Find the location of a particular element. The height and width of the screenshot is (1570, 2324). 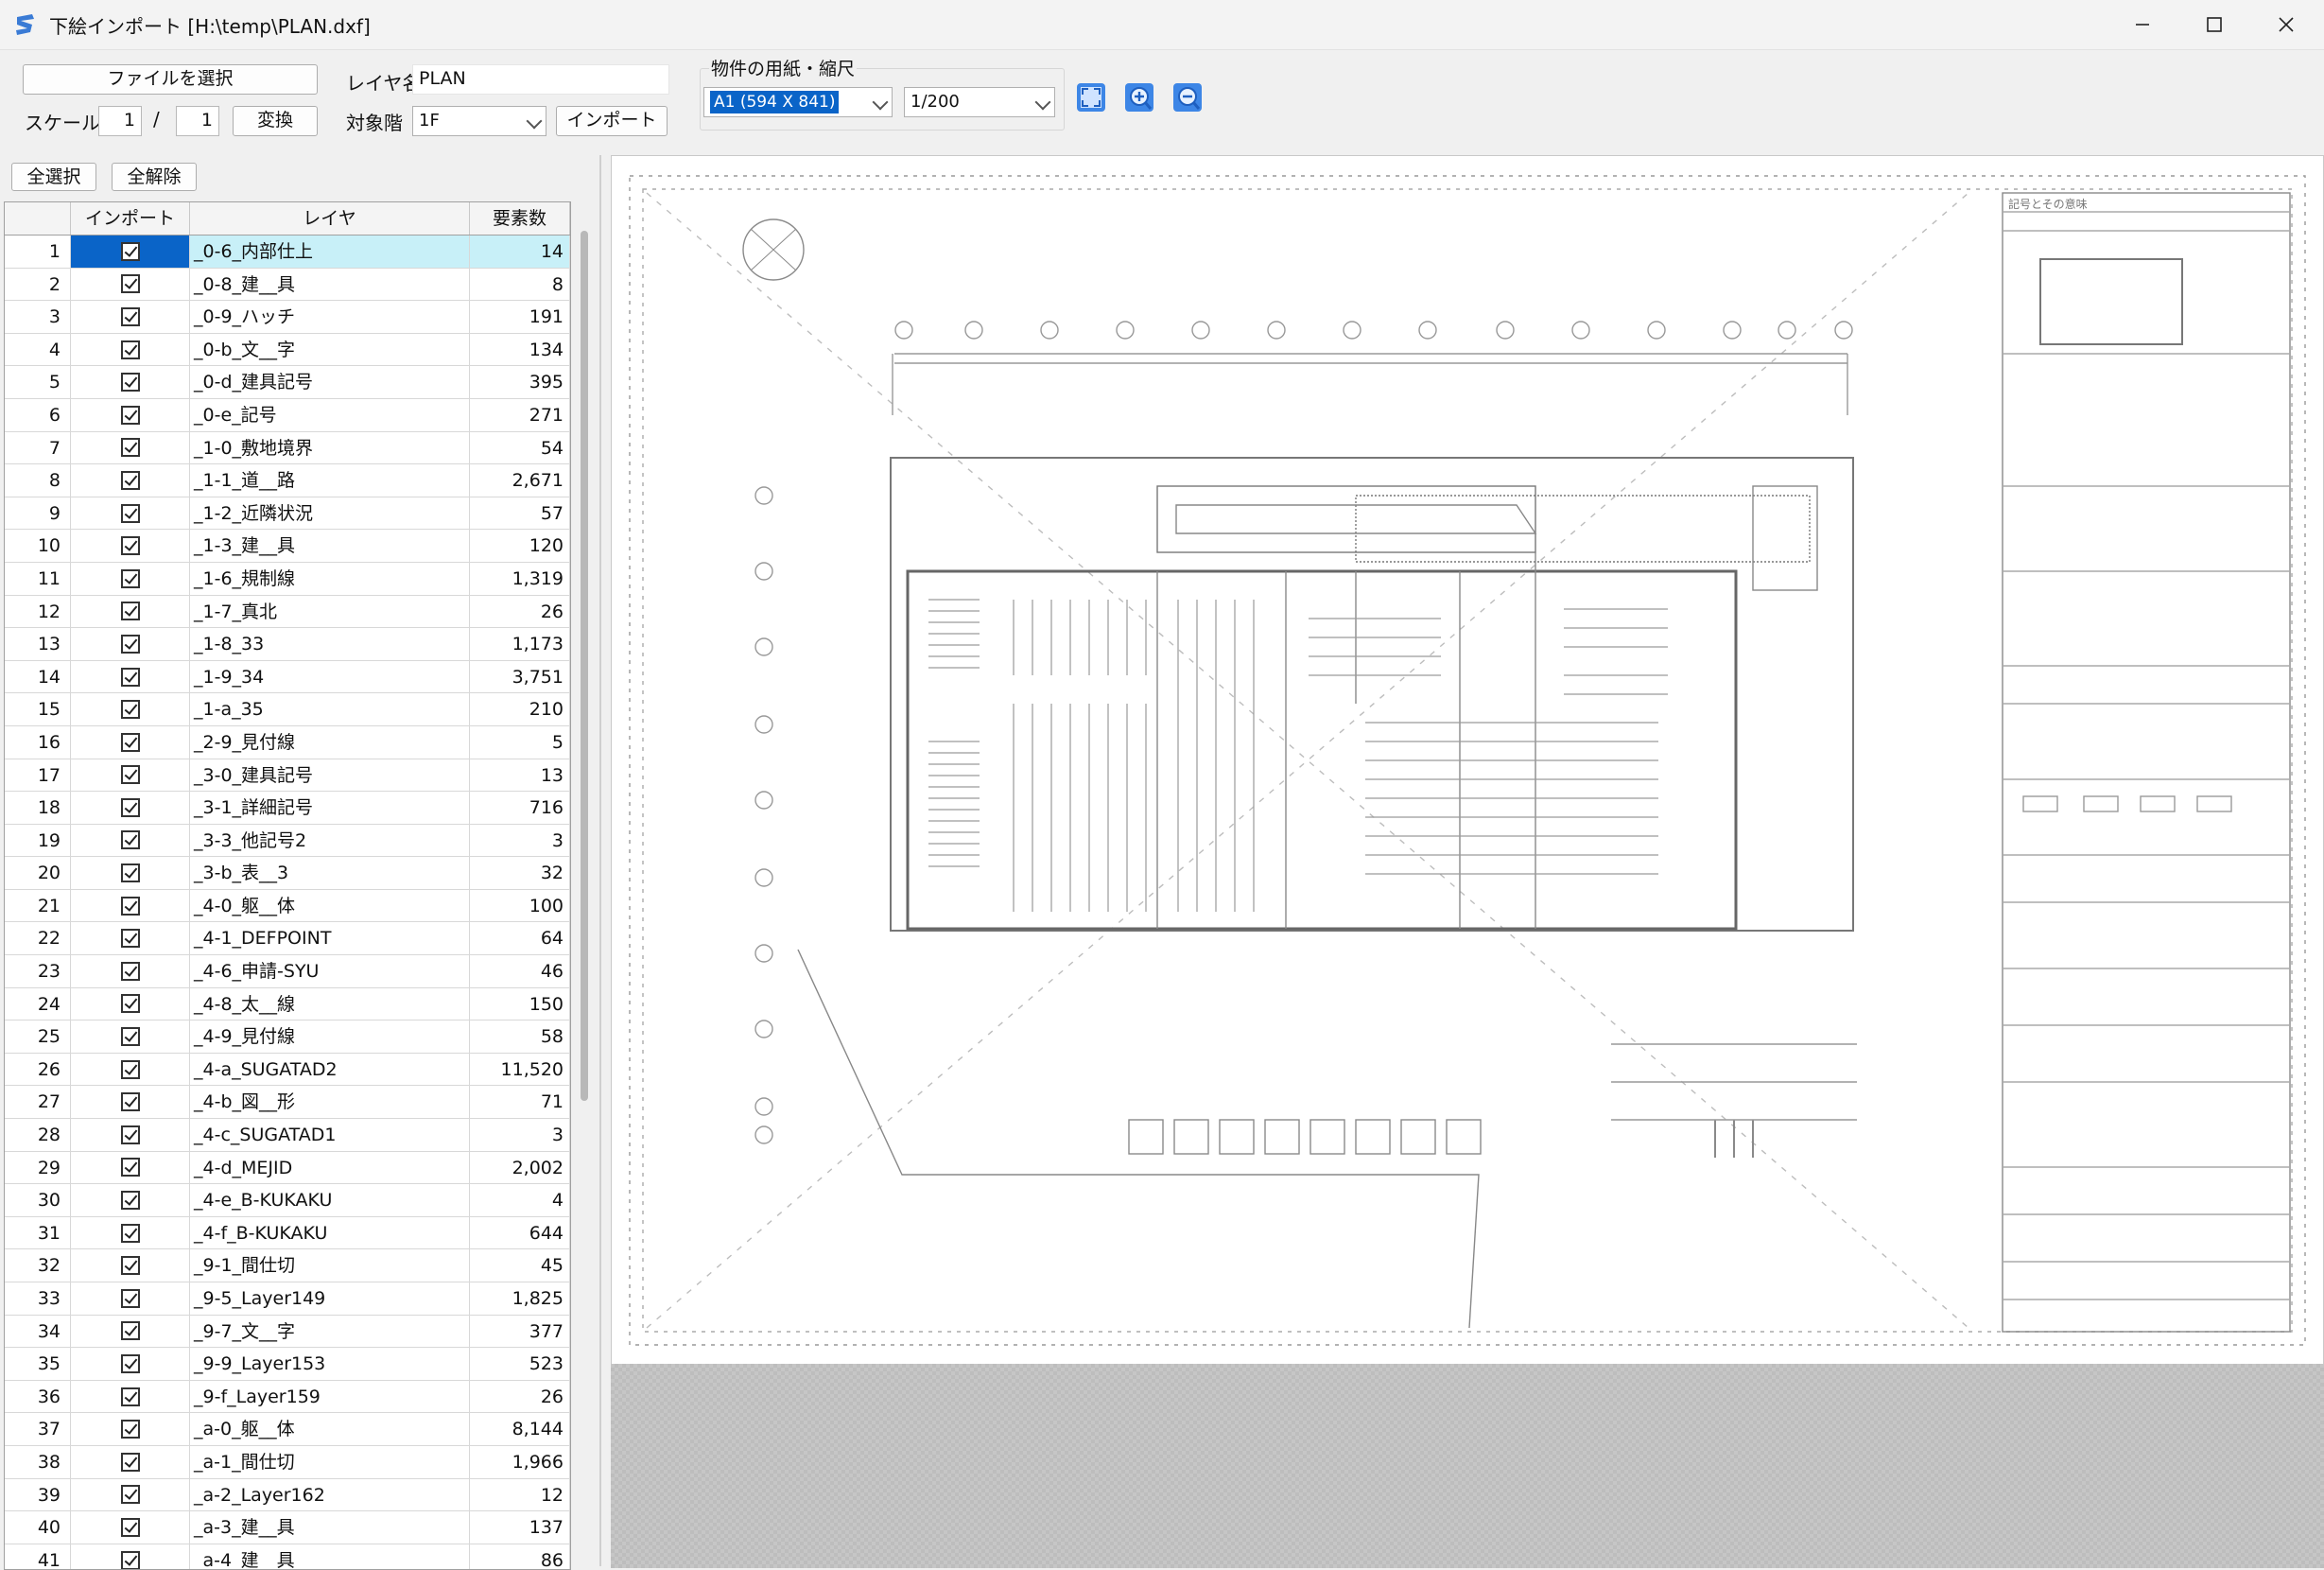

layer-row: 10 _1-3_建__具 120 is located at coordinates (287, 546).